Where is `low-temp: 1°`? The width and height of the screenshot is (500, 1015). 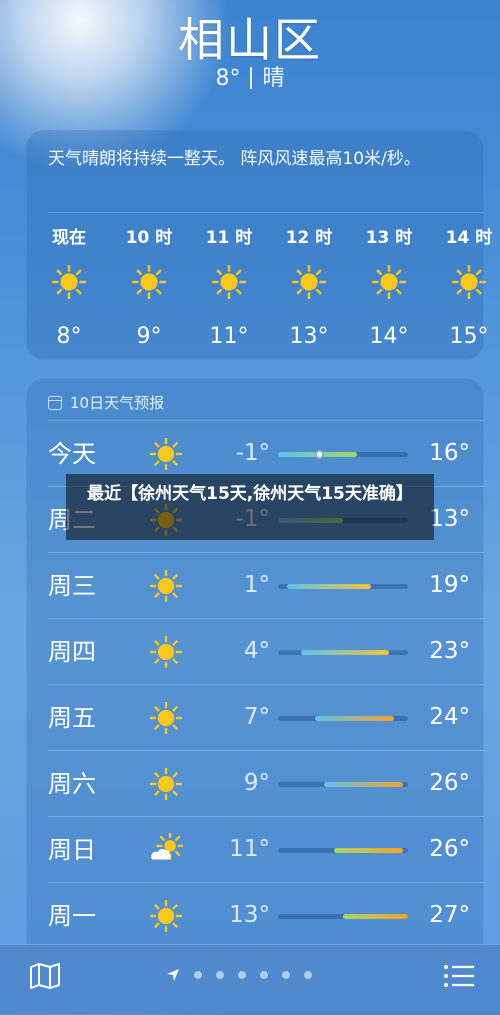
low-temp: 1° is located at coordinates (256, 585).